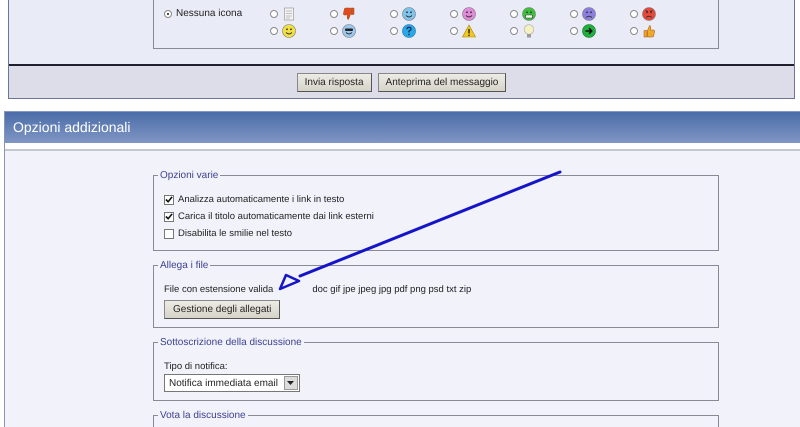 The image size is (800, 427). I want to click on submit-reply-button: Invia risposta, so click(334, 82).